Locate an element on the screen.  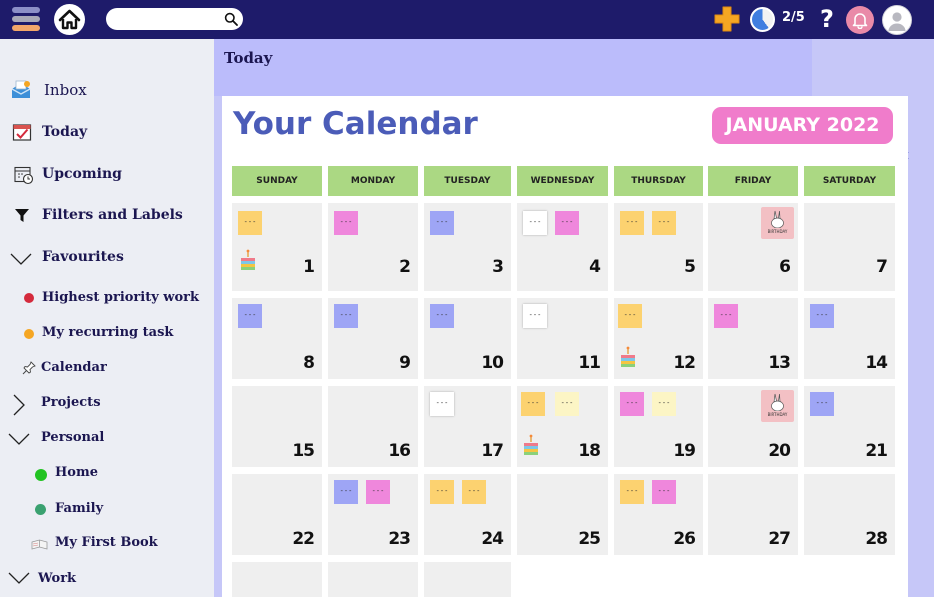
day-number: 7 is located at coordinates (882, 267).